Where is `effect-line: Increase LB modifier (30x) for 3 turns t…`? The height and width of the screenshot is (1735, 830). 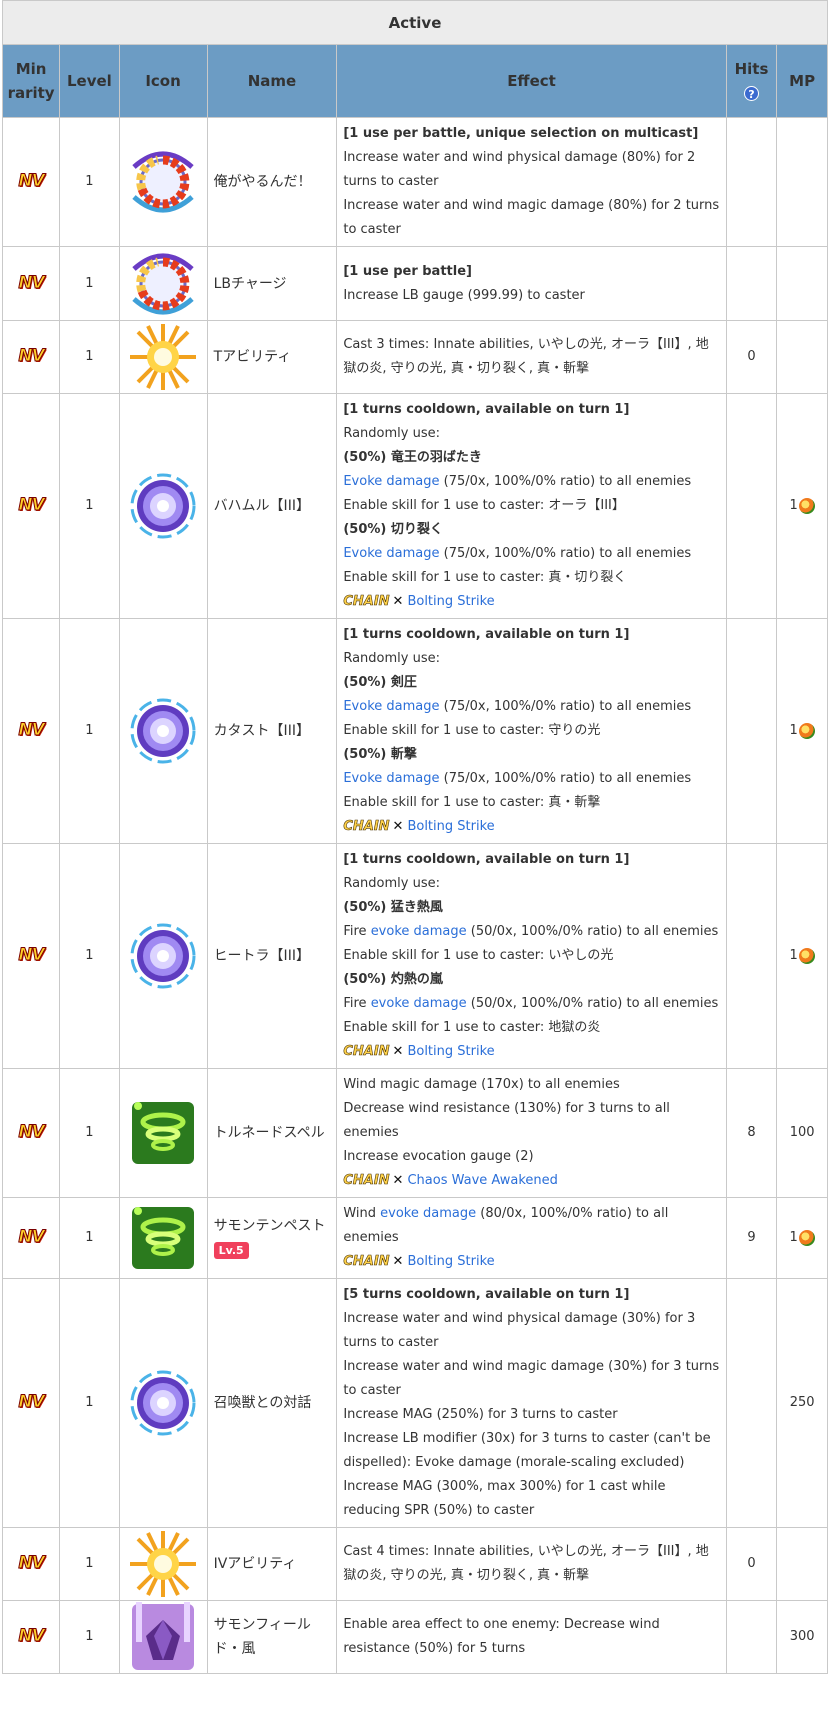 effect-line: Increase LB modifier (30x) for 3 turns t… is located at coordinates (531, 1451).